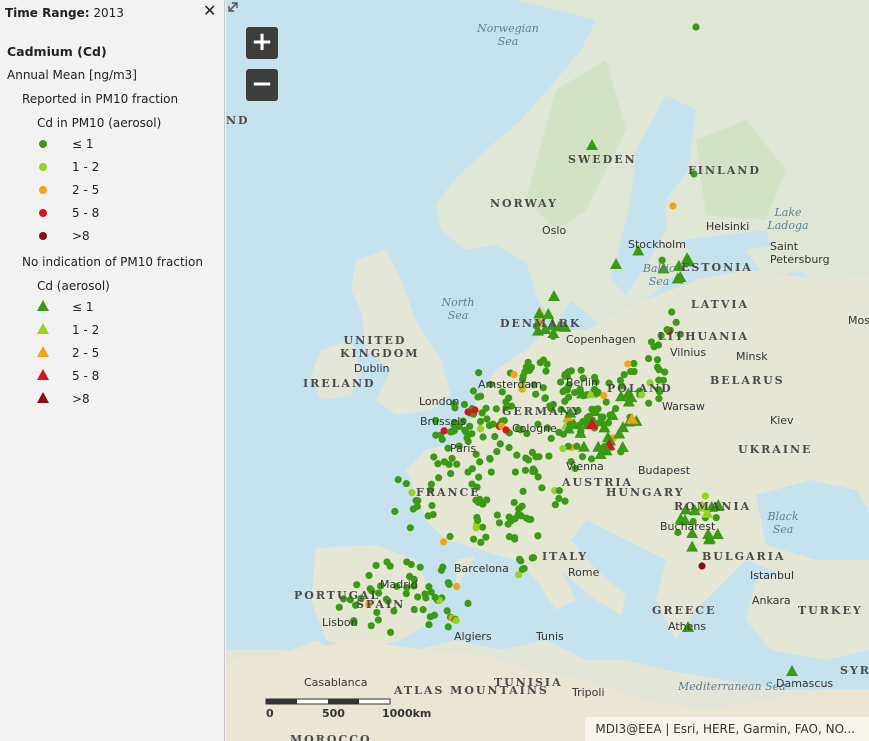 The height and width of the screenshot is (741, 869). What do you see at coordinates (830, 610) in the screenshot?
I see `map-label-turkey: TURKEY` at bounding box center [830, 610].